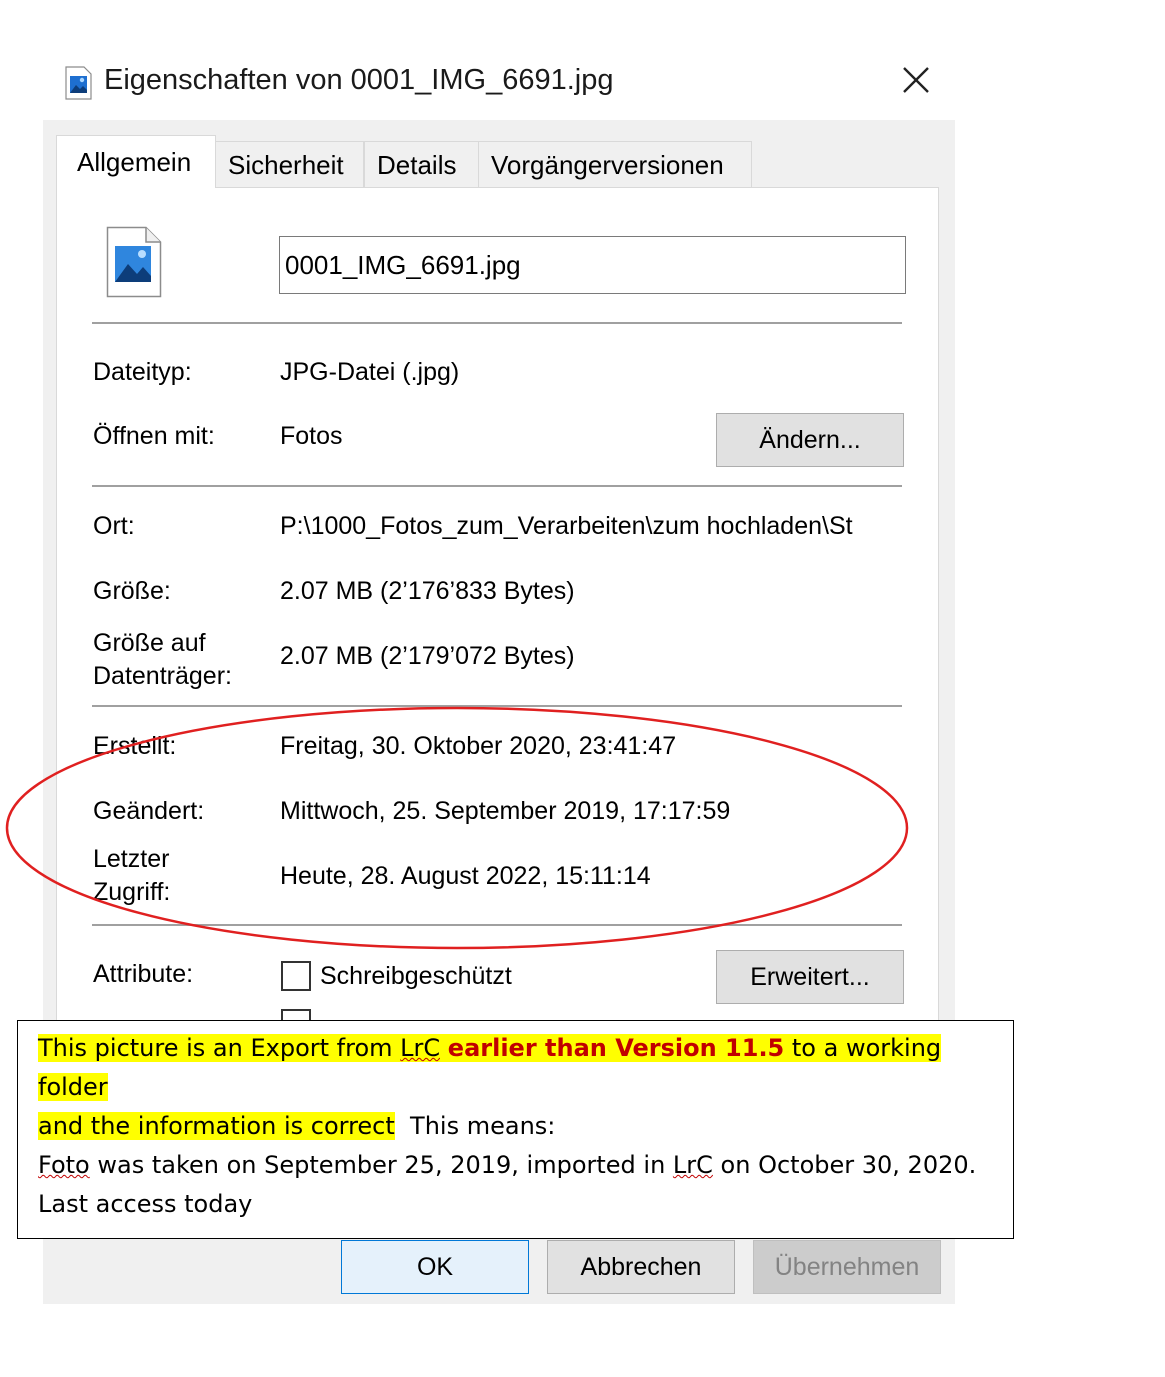 The width and height of the screenshot is (1165, 1377). Describe the element at coordinates (311, 436) in the screenshot. I see `oeffnen-mit-value: Fotos` at that location.